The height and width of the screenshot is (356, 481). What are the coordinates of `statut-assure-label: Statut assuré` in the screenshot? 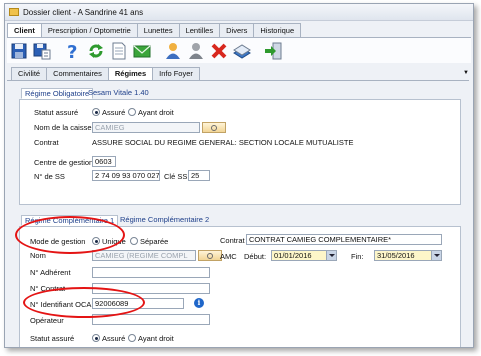 It's located at (56, 112).